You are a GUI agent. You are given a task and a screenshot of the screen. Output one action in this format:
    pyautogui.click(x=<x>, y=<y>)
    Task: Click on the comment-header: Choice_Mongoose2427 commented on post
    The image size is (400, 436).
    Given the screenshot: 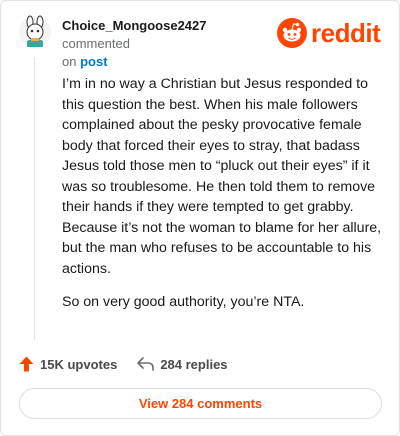 What is the action you would take?
    pyautogui.click(x=169, y=44)
    